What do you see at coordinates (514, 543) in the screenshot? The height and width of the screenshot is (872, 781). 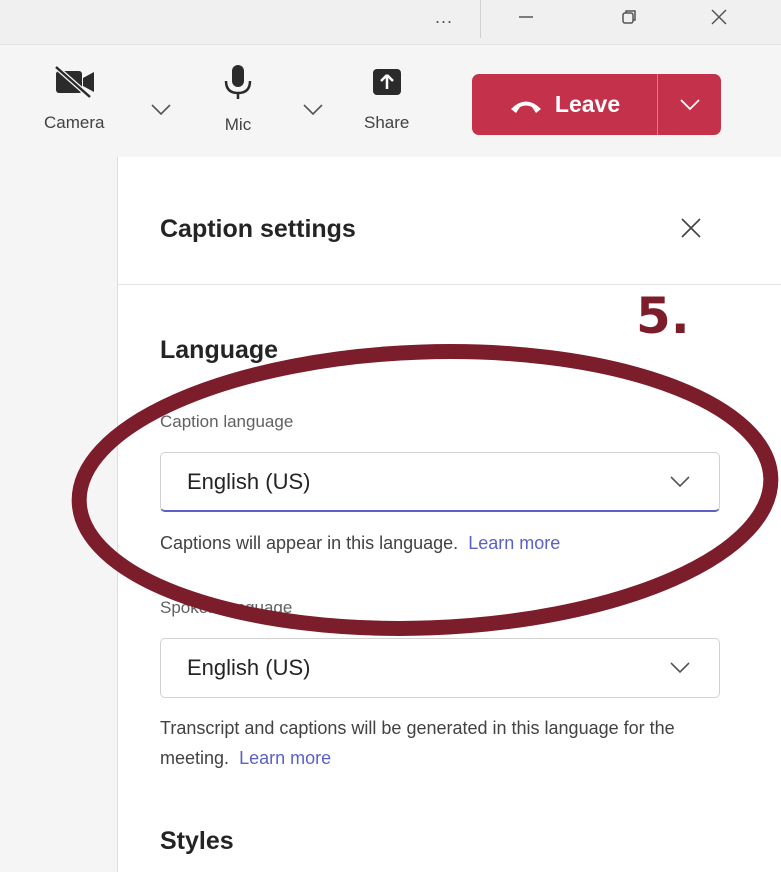 I see `caption-learn-more-link: Learn more` at bounding box center [514, 543].